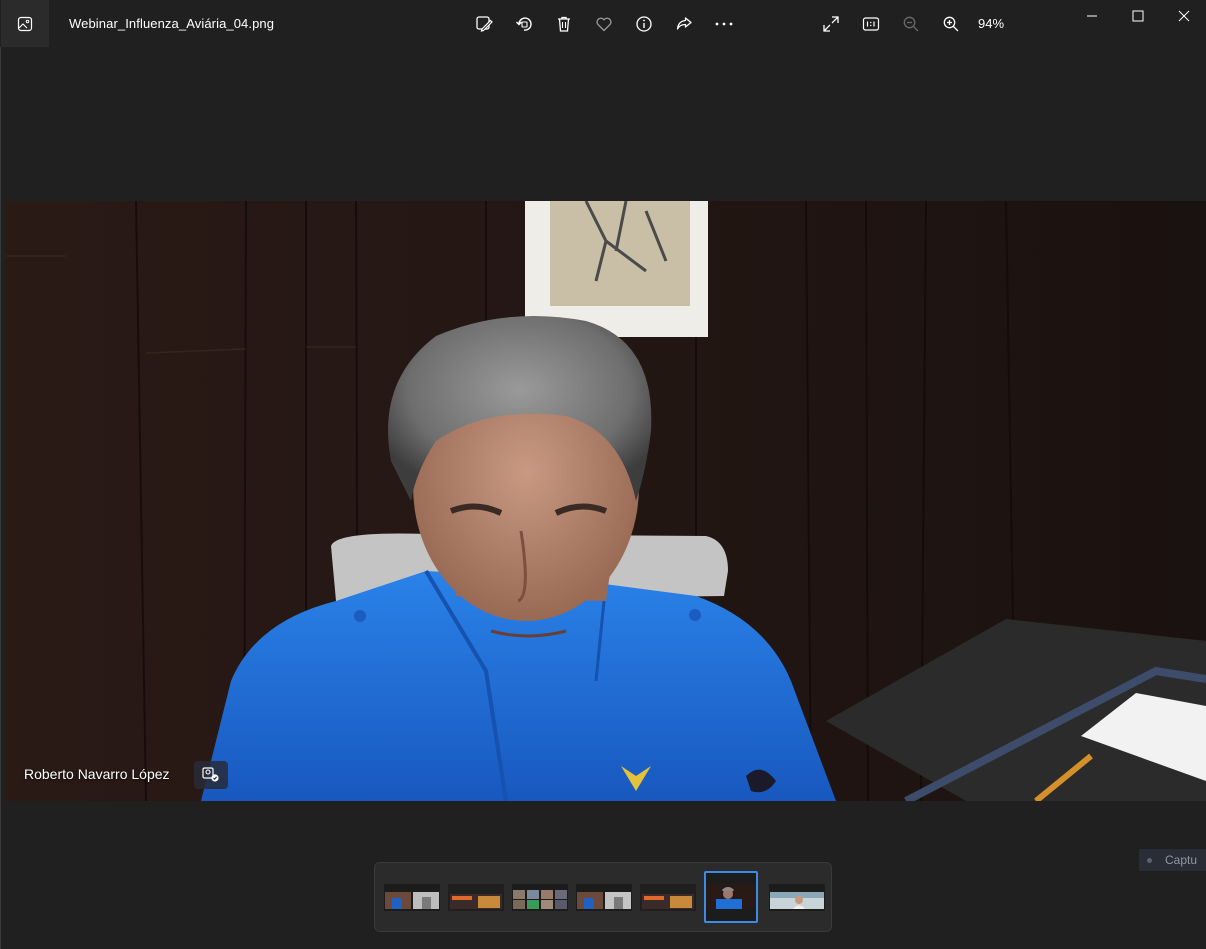 This screenshot has width=1206, height=949. I want to click on zoom-out-button, so click(911, 24).